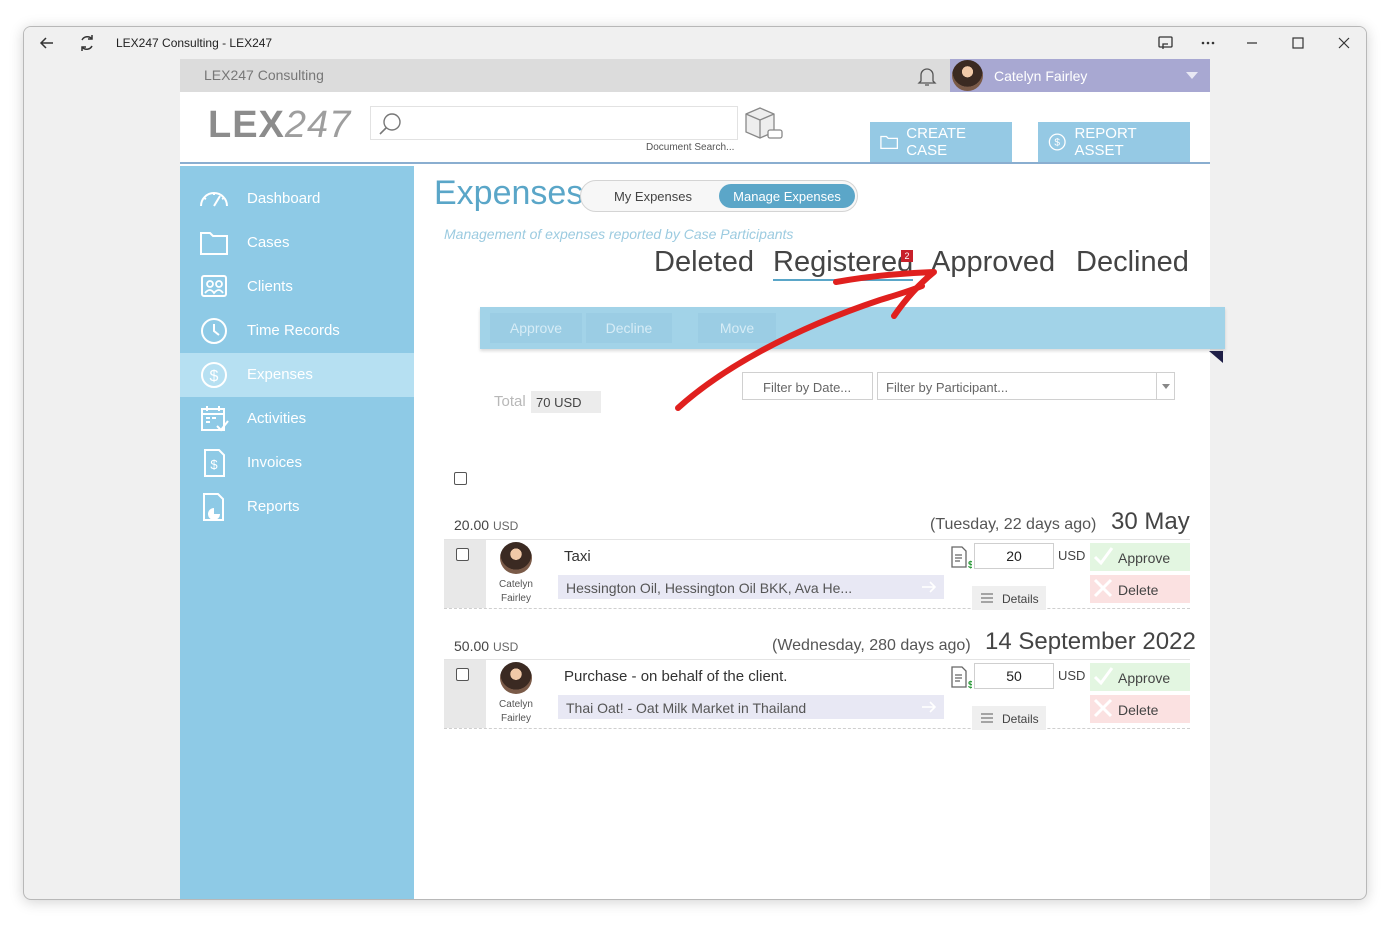 Image resolution: width=1390 pixels, height=925 pixels. What do you see at coordinates (318, 125) in the screenshot?
I see `logo-light: 247` at bounding box center [318, 125].